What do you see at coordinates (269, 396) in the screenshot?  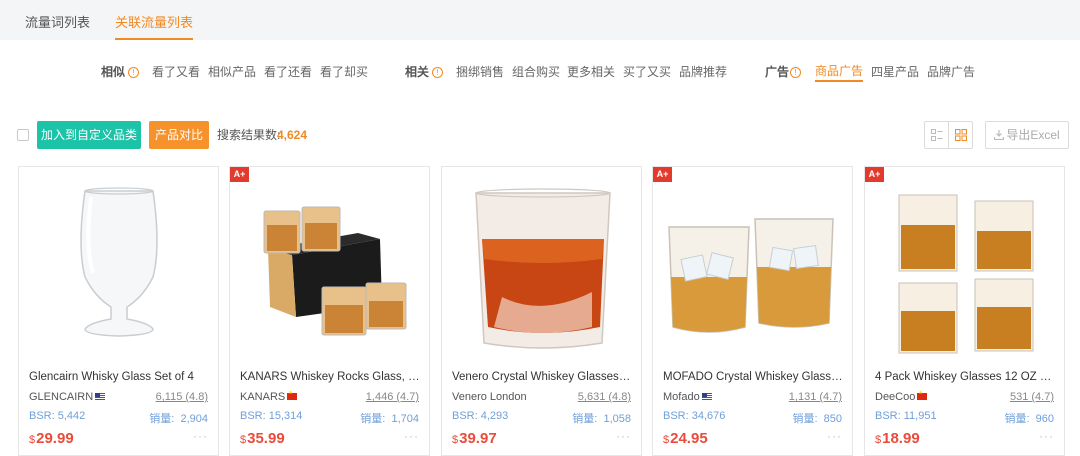 I see `product-brand: KANARS` at bounding box center [269, 396].